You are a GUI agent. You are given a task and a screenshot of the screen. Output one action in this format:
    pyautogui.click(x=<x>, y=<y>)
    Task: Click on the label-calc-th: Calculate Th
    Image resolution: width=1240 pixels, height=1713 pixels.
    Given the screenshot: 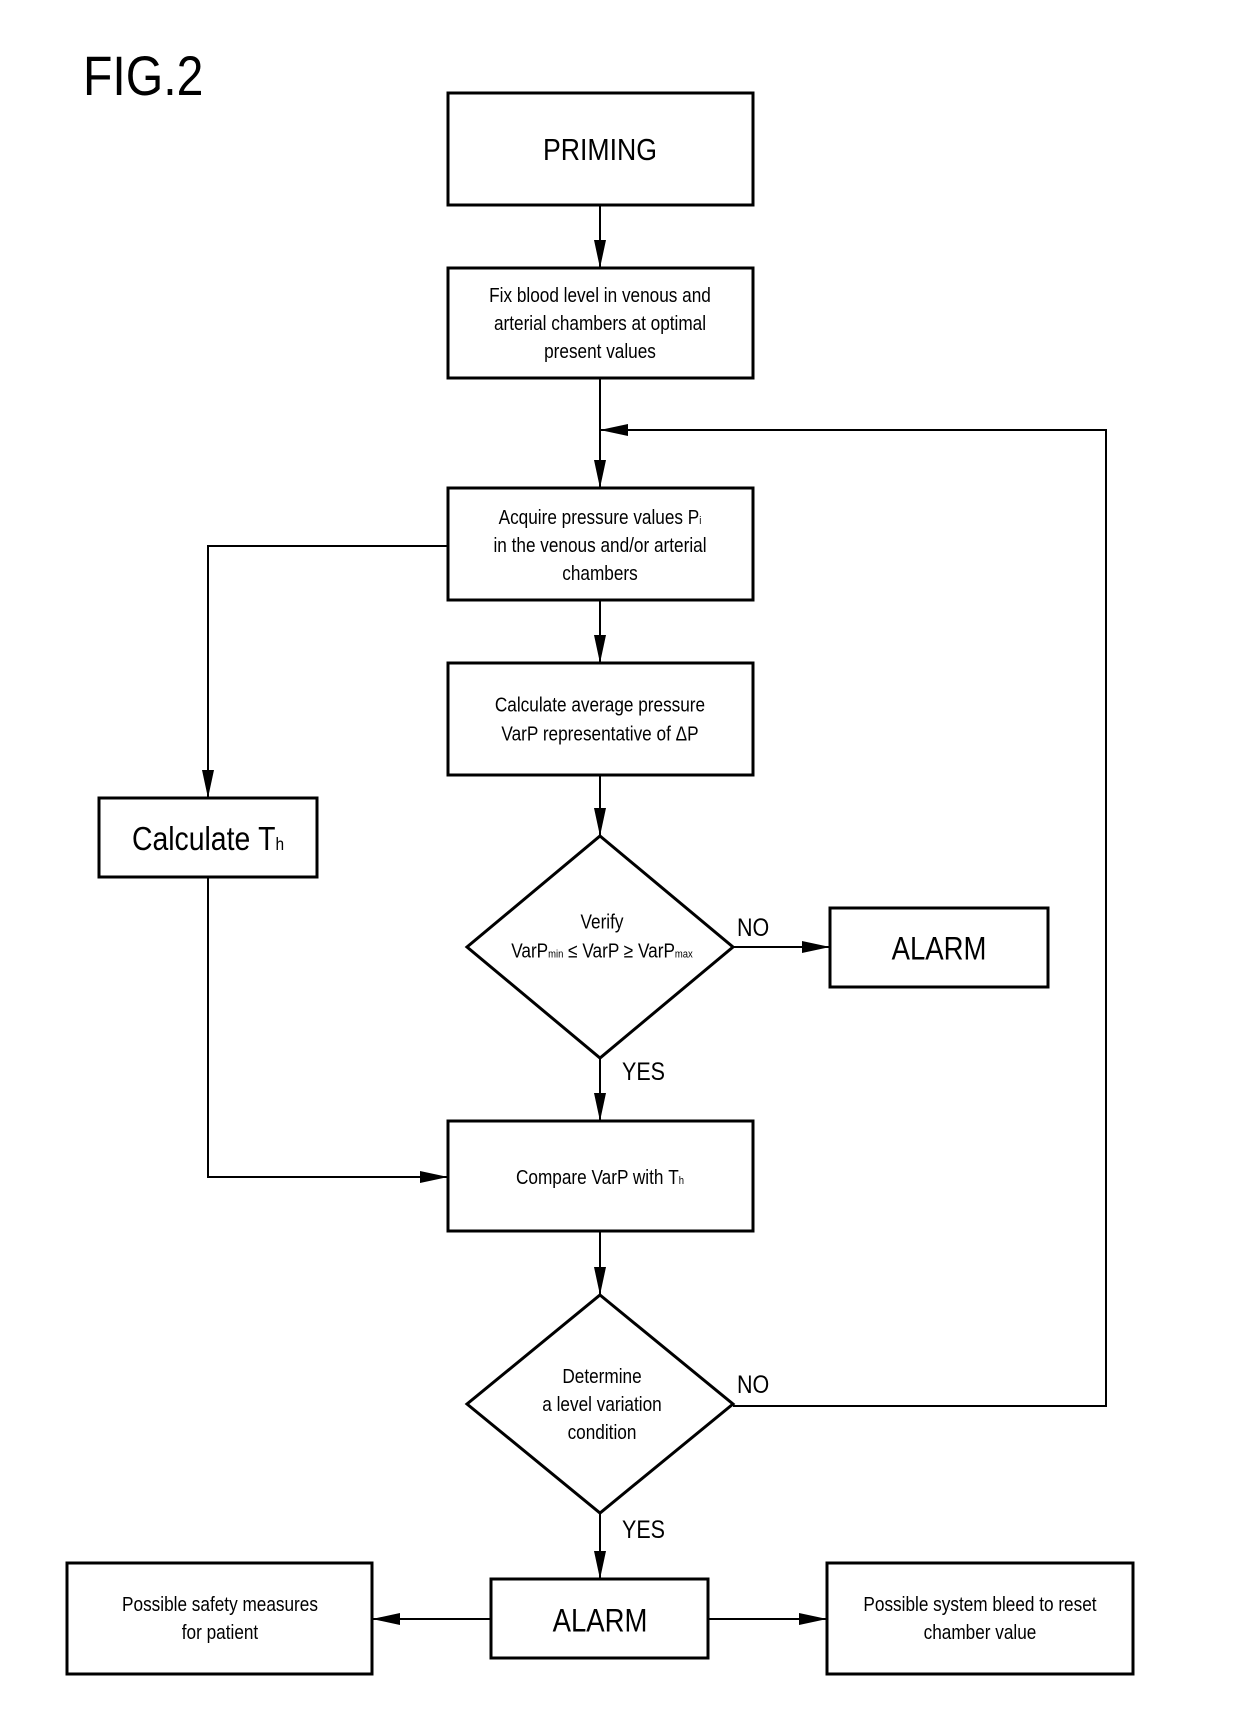 What is the action you would take?
    pyautogui.click(x=208, y=839)
    